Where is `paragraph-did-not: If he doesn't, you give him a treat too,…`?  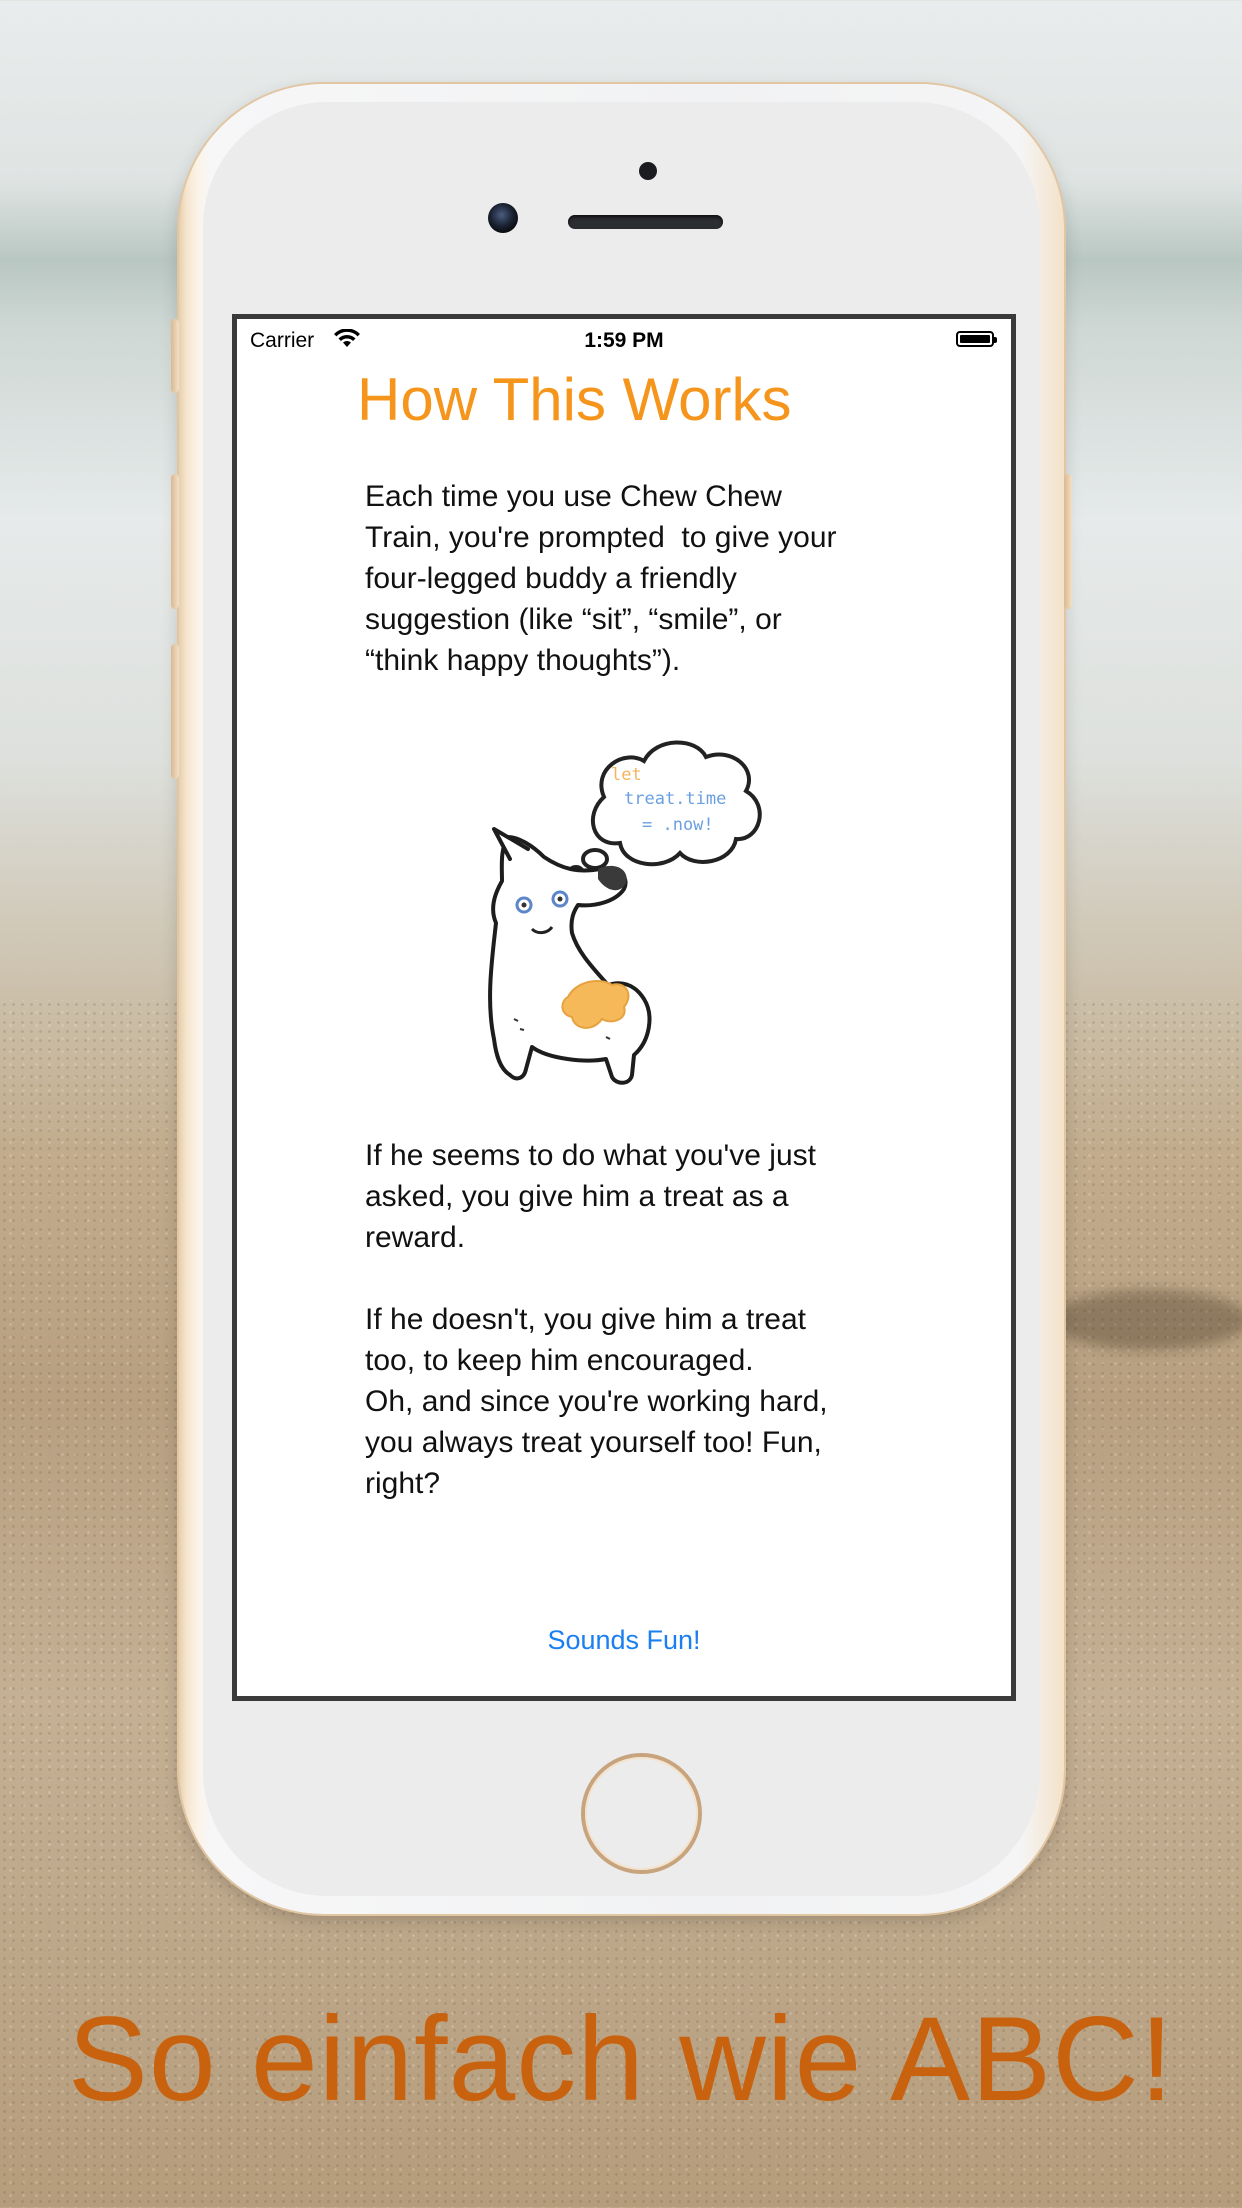
paragraph-did-not: If he doesn't, you give him a treat too,… is located at coordinates (585, 1340).